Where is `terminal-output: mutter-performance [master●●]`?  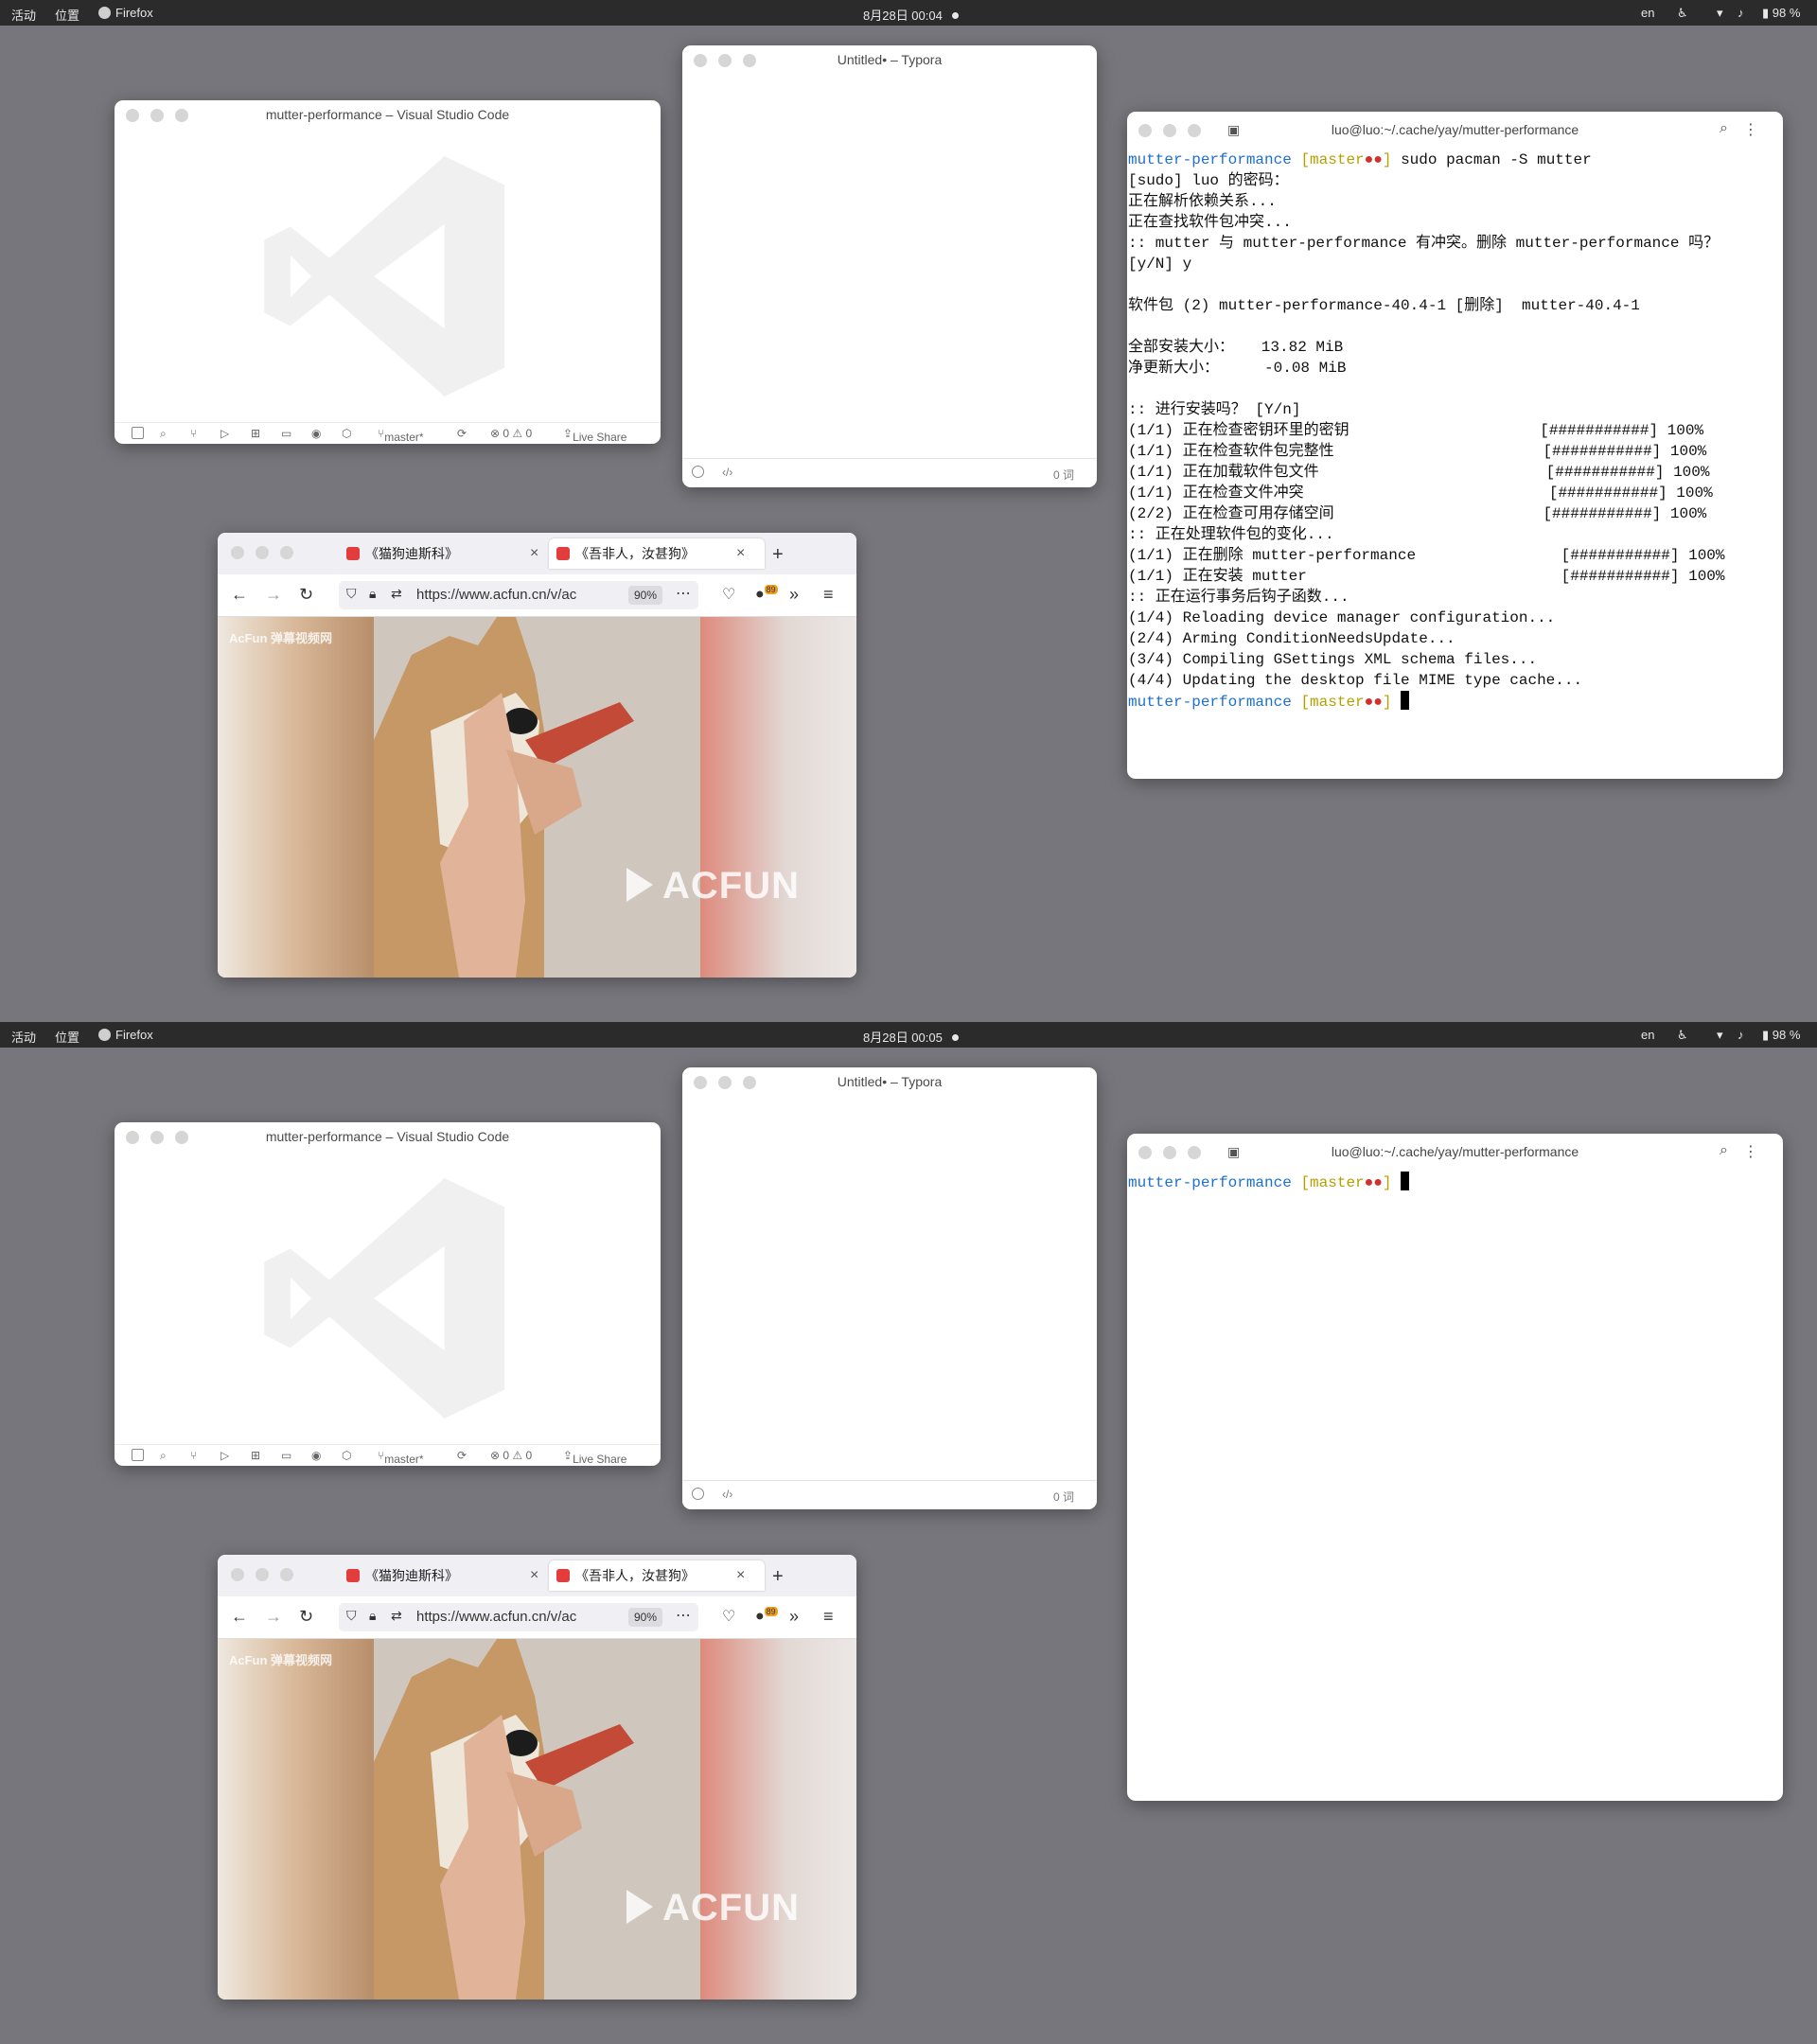 terminal-output: mutter-performance [master●●] is located at coordinates (1455, 1486).